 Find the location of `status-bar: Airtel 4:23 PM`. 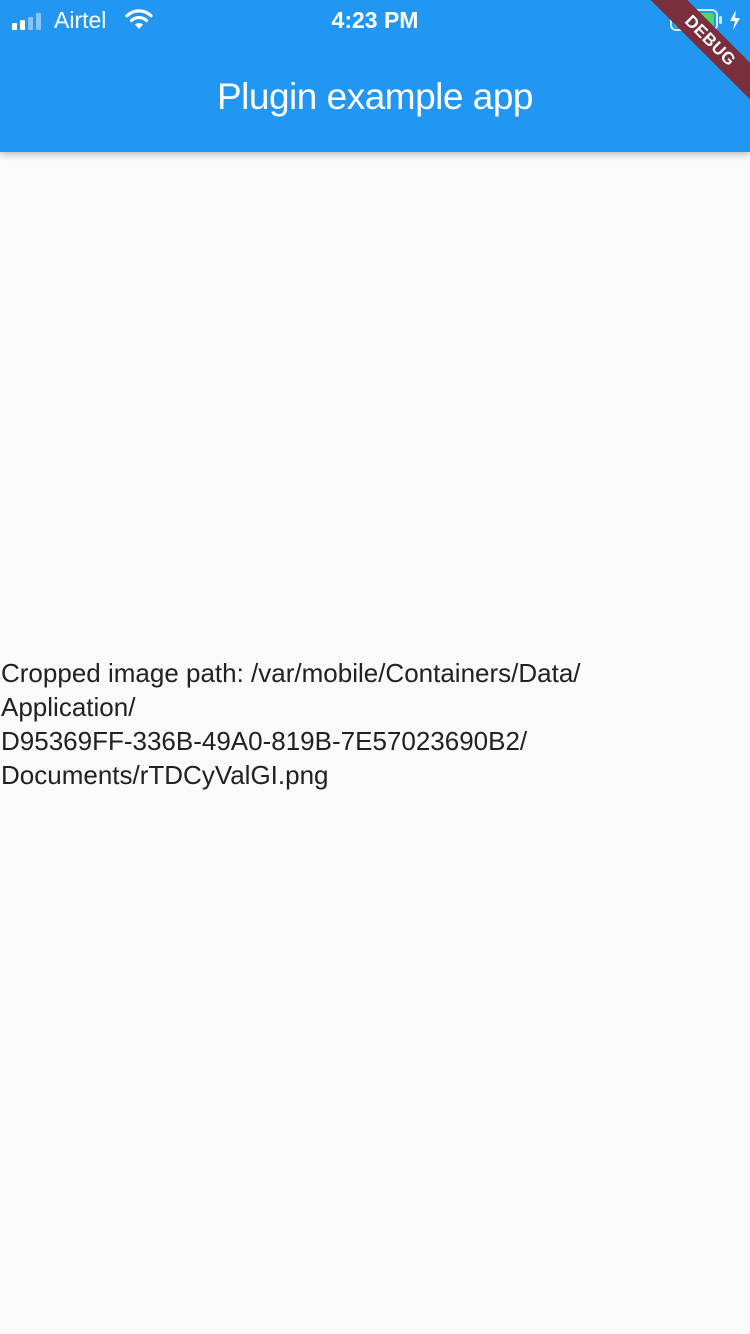

status-bar: Airtel 4:23 PM is located at coordinates (375, 20).